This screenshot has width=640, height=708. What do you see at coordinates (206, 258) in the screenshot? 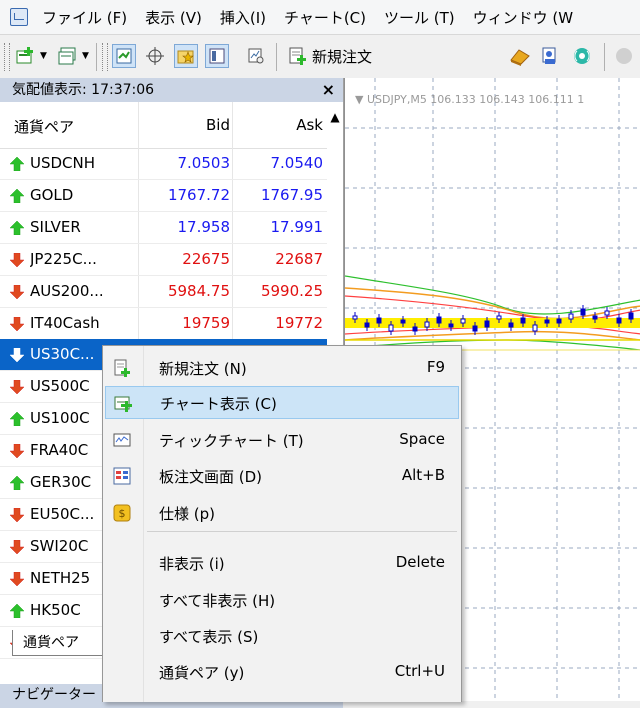
I see `bid-value: 22675` at bounding box center [206, 258].